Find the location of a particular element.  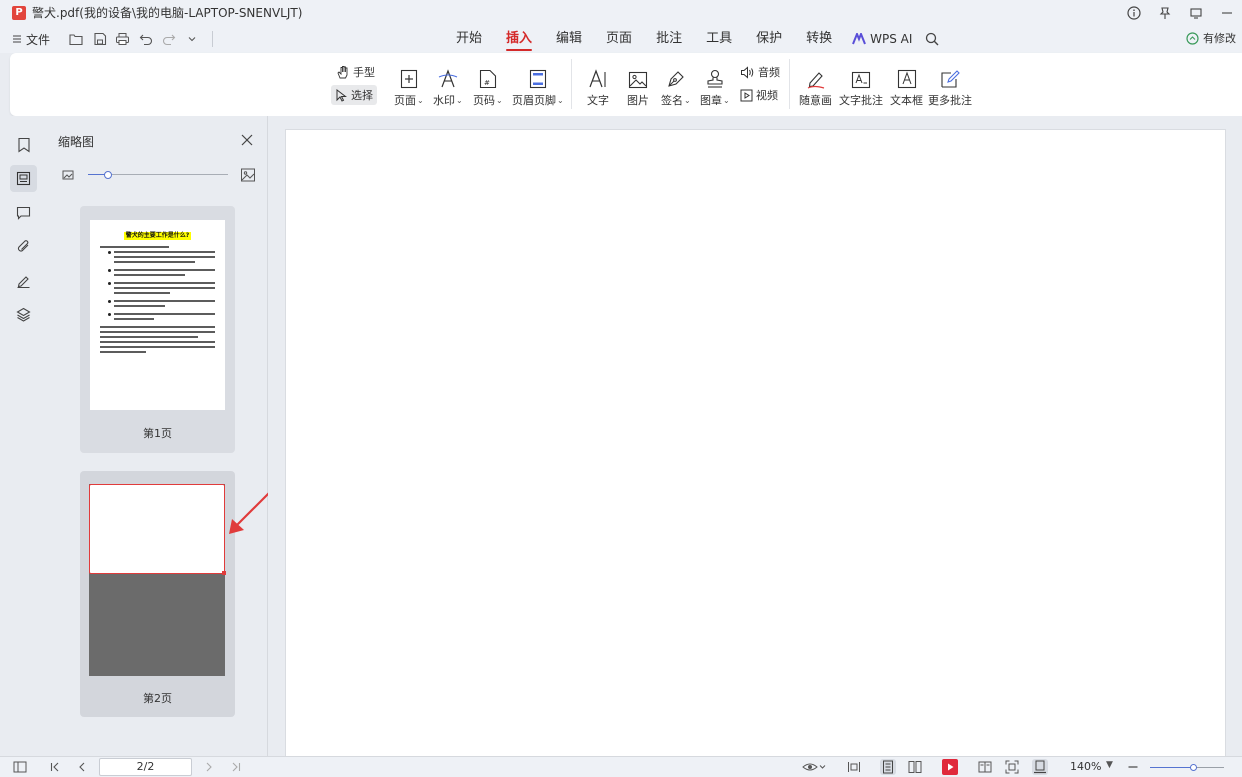

signature-pen-icon is located at coordinates (23, 280).